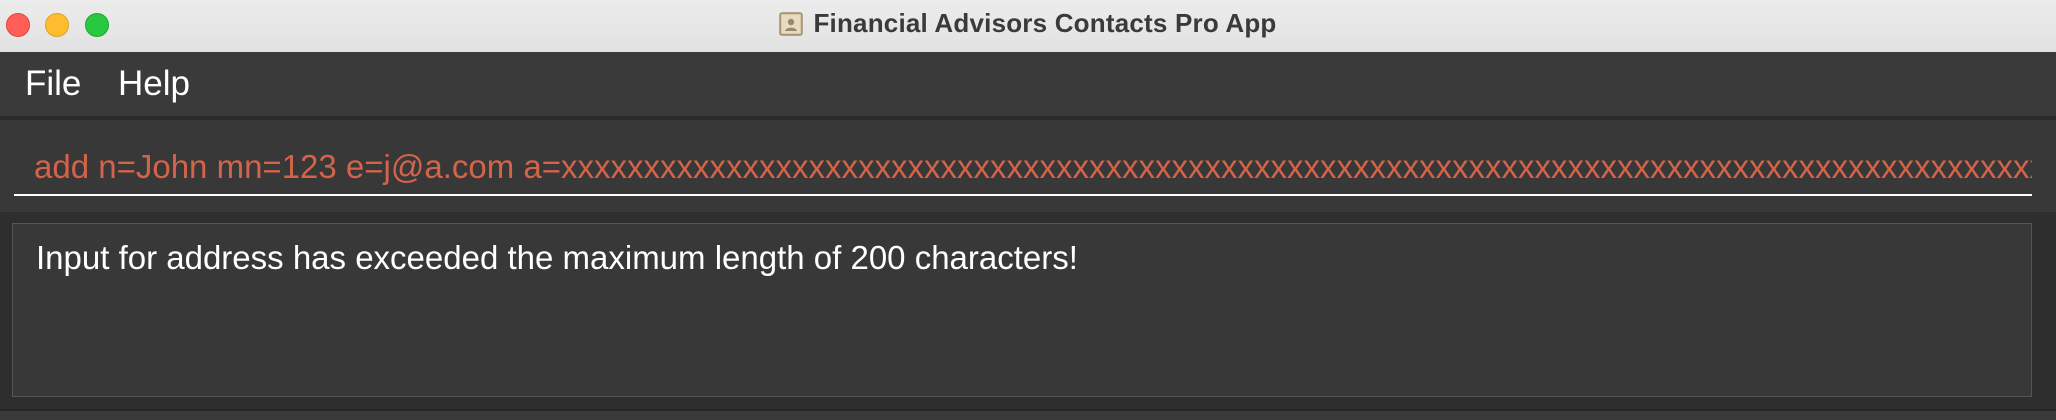 This screenshot has height=420, width=2056. Describe the element at coordinates (1028, 414) in the screenshot. I see `bottom-panel-edge` at that location.